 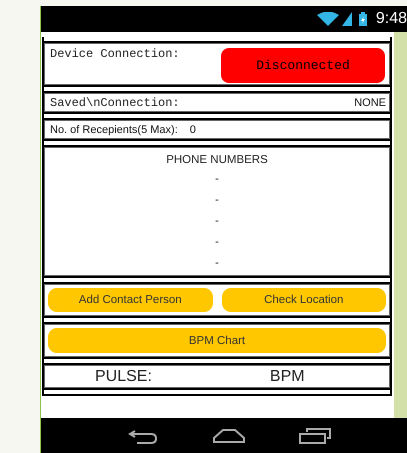 I want to click on status-time: 9:48, so click(x=391, y=19).